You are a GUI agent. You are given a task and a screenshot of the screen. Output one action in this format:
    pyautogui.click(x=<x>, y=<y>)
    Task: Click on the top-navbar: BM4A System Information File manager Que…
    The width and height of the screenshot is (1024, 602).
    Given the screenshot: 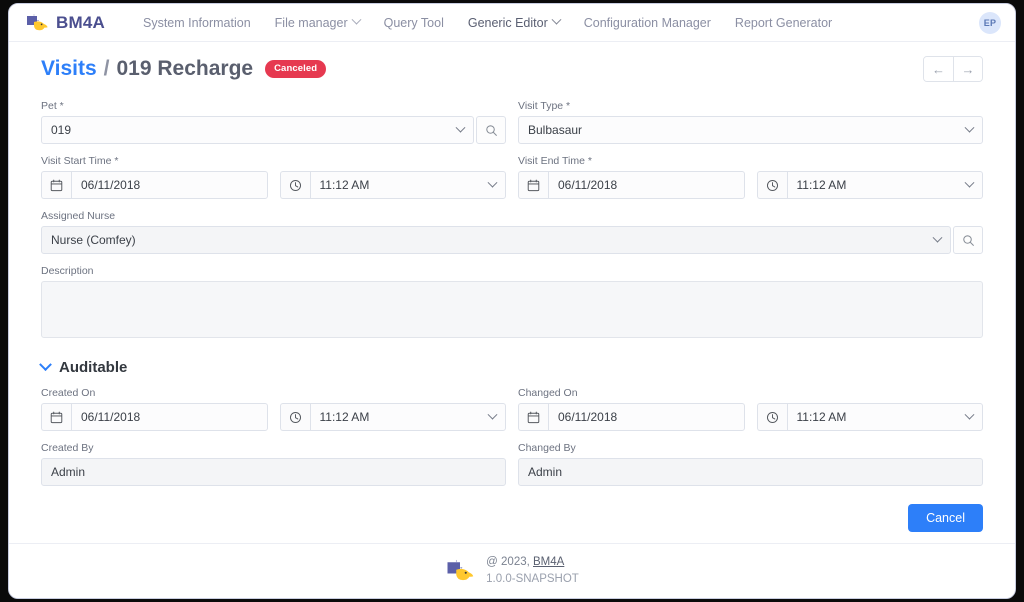 What is the action you would take?
    pyautogui.click(x=512, y=23)
    